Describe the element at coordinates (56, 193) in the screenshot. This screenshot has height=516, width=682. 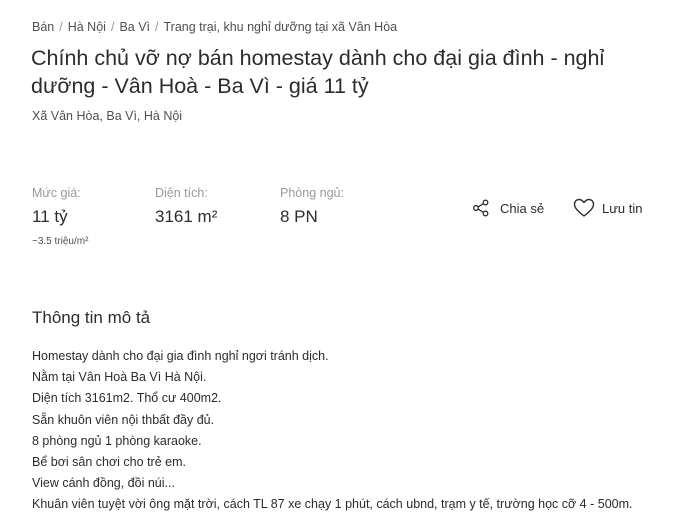
I see `price-label: Mức giá:` at that location.